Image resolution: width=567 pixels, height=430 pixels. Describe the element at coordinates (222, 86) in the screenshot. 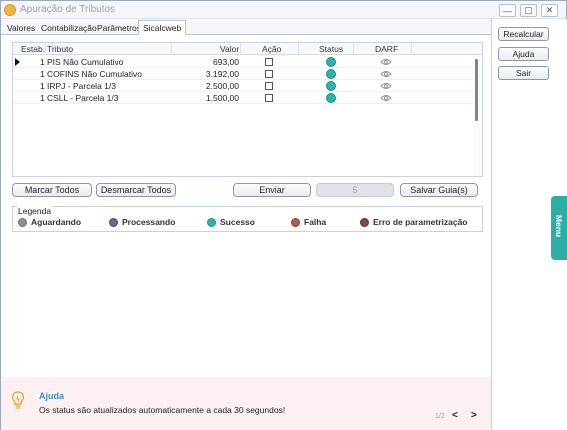

I see `cell-valor: 2.500,00` at that location.